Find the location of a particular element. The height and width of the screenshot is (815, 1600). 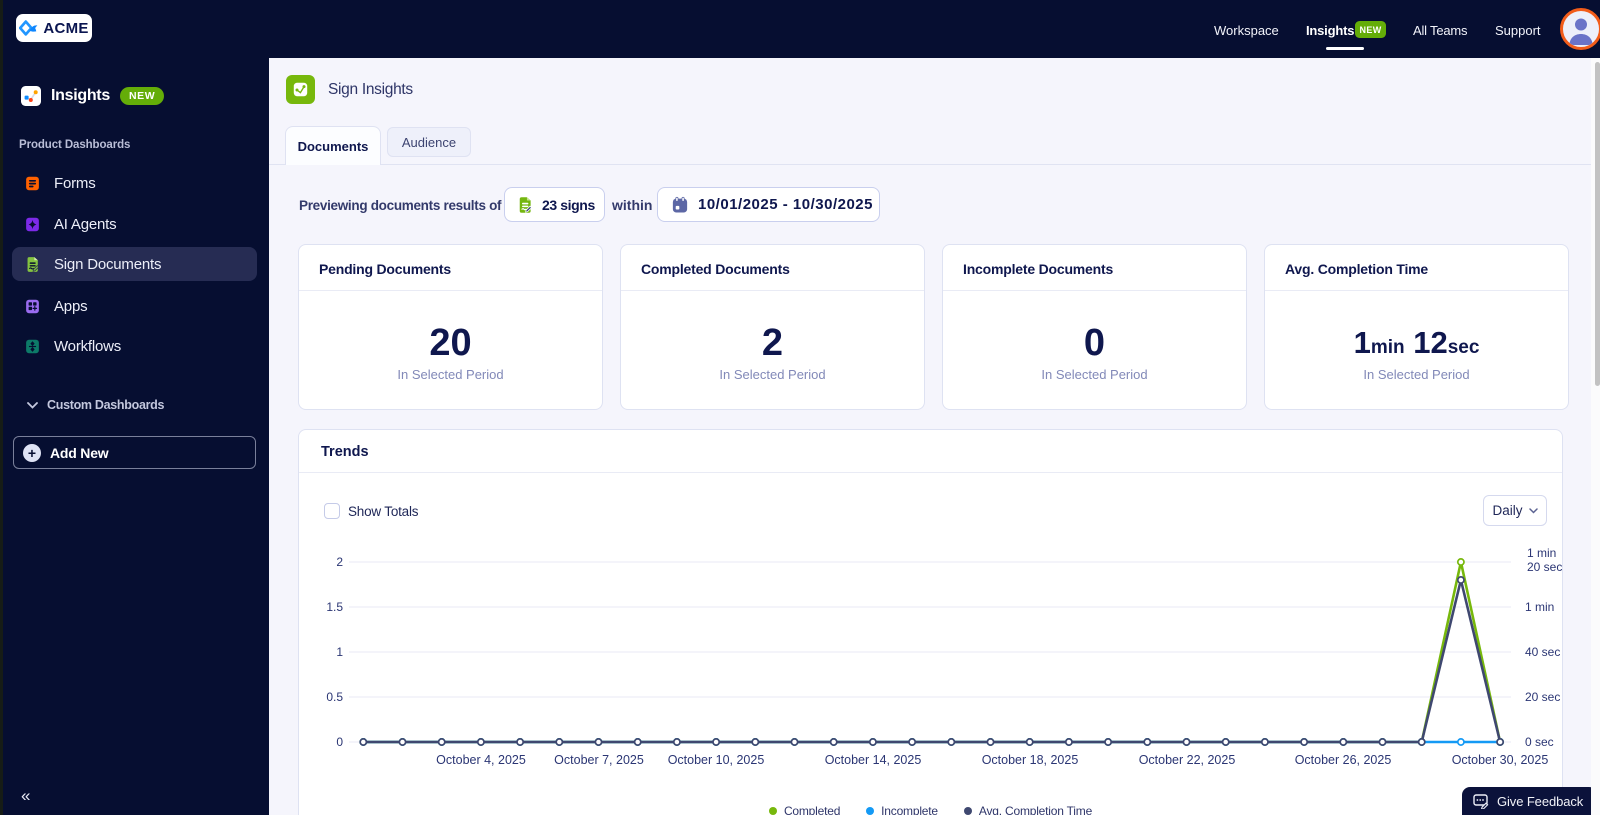

svg-text: October 10, 2025 is located at coordinates (716, 760).